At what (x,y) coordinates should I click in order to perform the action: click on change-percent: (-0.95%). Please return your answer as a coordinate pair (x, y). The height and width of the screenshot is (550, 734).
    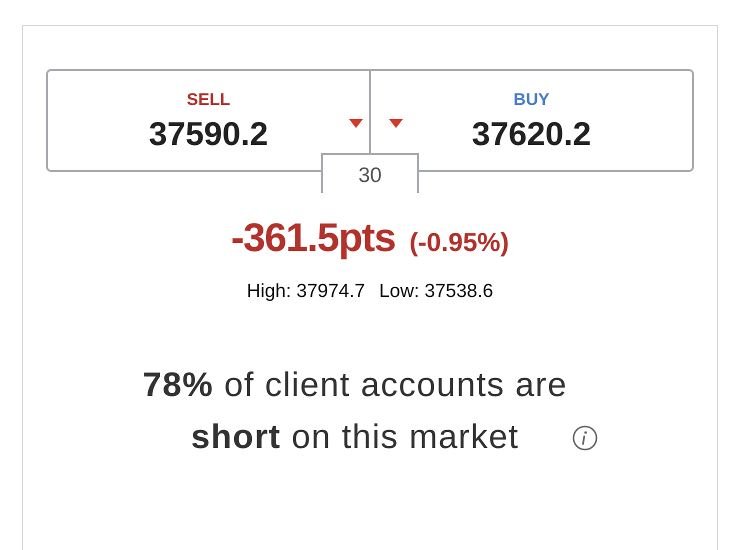
    Looking at the image, I should click on (459, 242).